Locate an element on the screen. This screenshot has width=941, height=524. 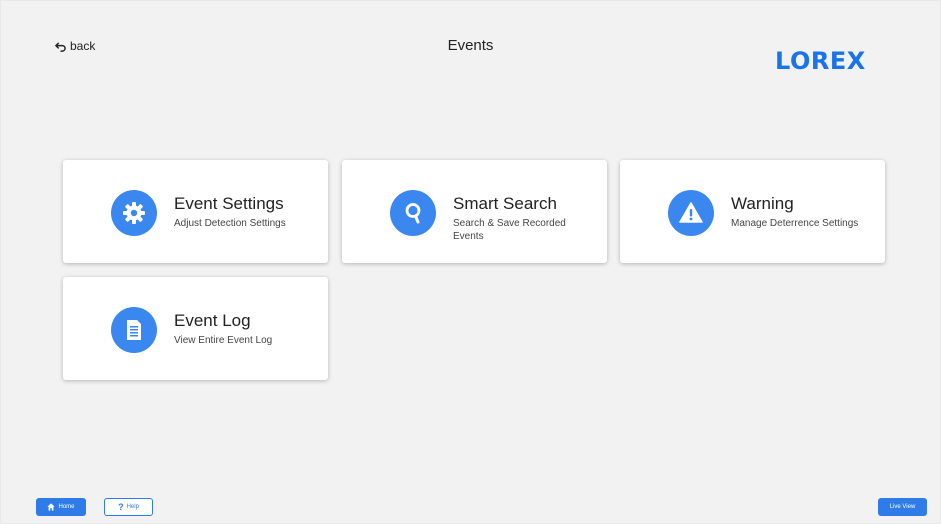
card-title: Event Settings is located at coordinates (229, 203).